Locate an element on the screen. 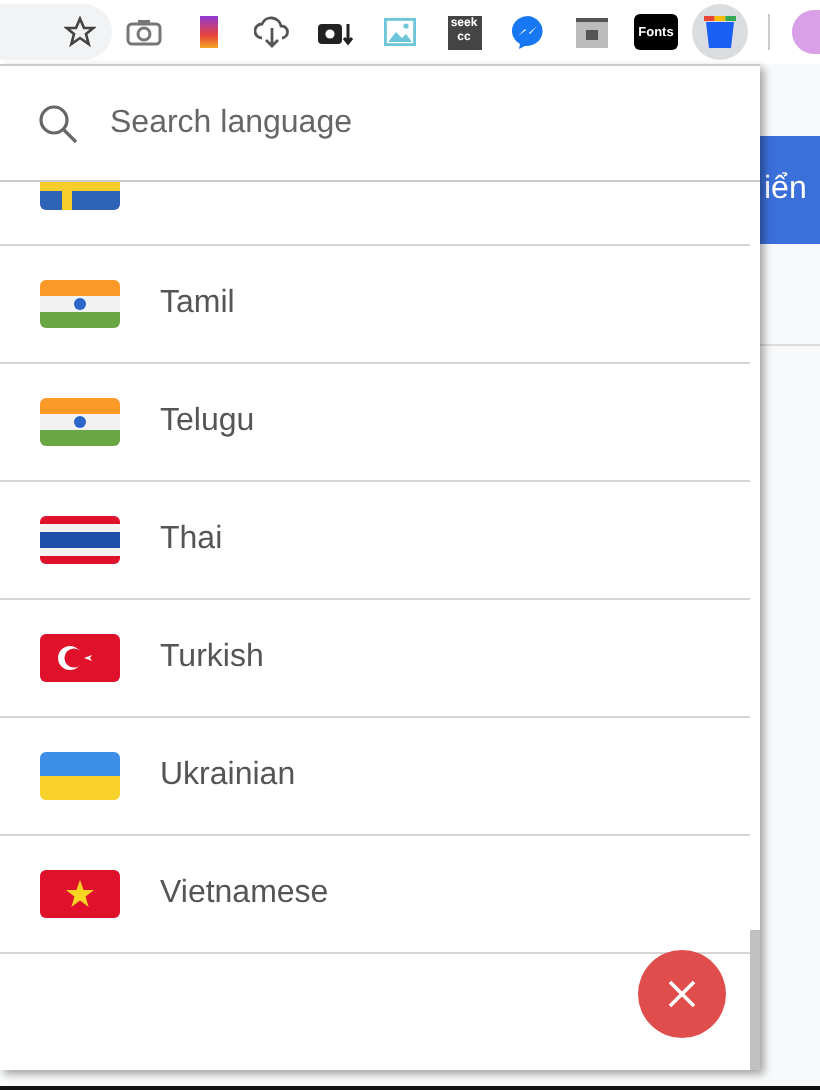 This screenshot has width=820, height=1090. camera-icon is located at coordinates (336, 32).